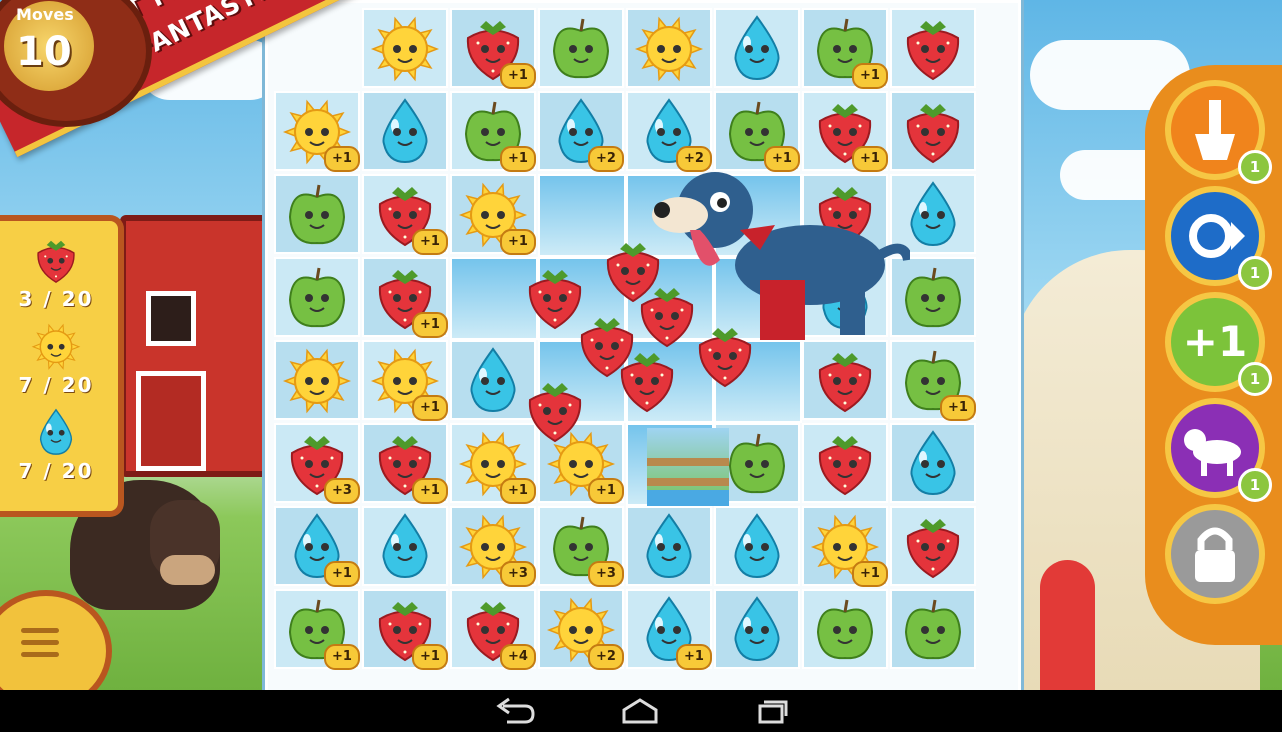 The height and width of the screenshot is (732, 1282). I want to click on strawberry-icon, so click(56, 261).